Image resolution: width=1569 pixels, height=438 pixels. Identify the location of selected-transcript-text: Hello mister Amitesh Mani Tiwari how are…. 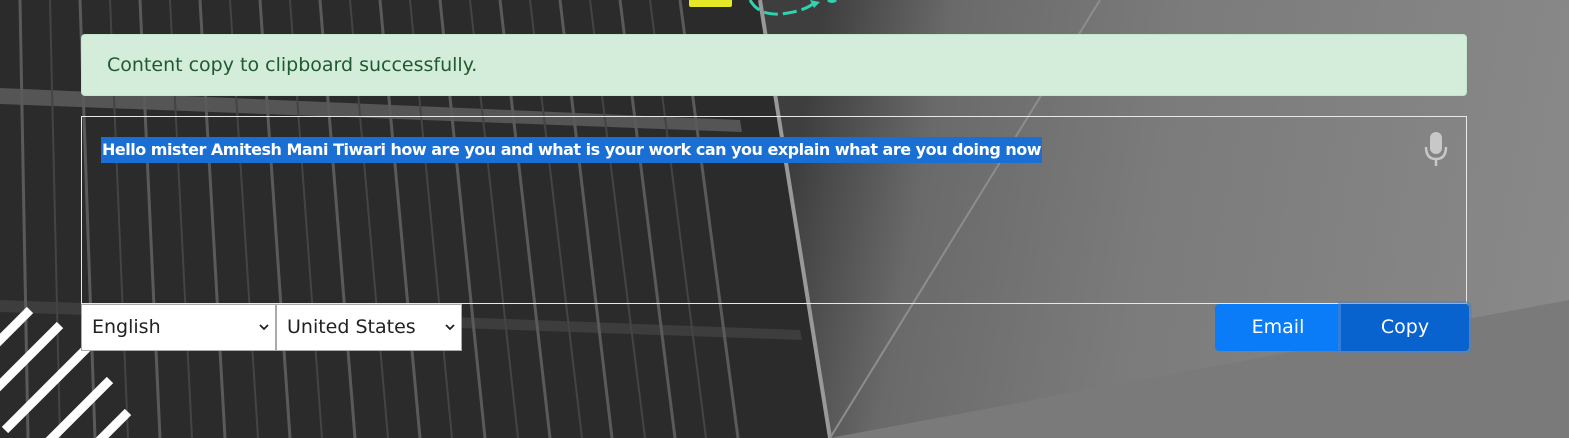
(572, 150).